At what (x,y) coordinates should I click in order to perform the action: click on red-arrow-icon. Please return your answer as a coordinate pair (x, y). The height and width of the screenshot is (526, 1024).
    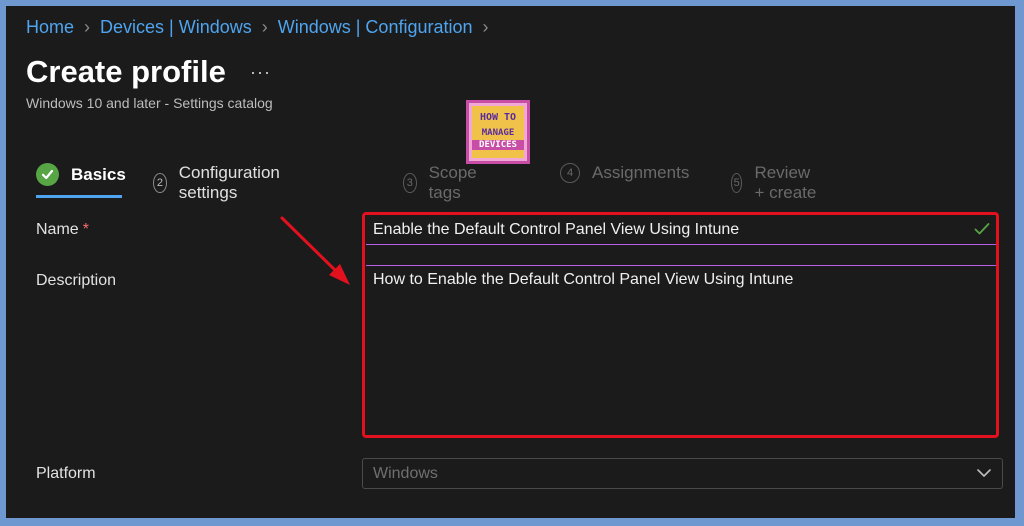
    Looking at the image, I should click on (315, 250).